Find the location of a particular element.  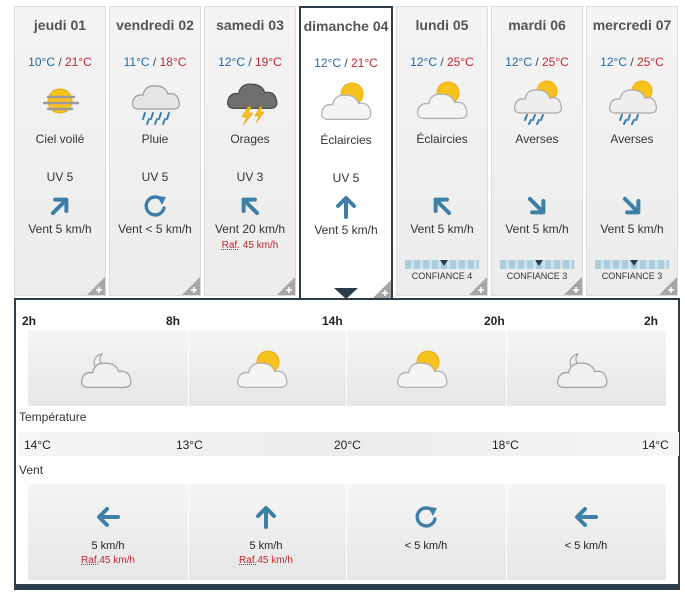

temperature-range: 12°C / 21°C is located at coordinates (346, 63).